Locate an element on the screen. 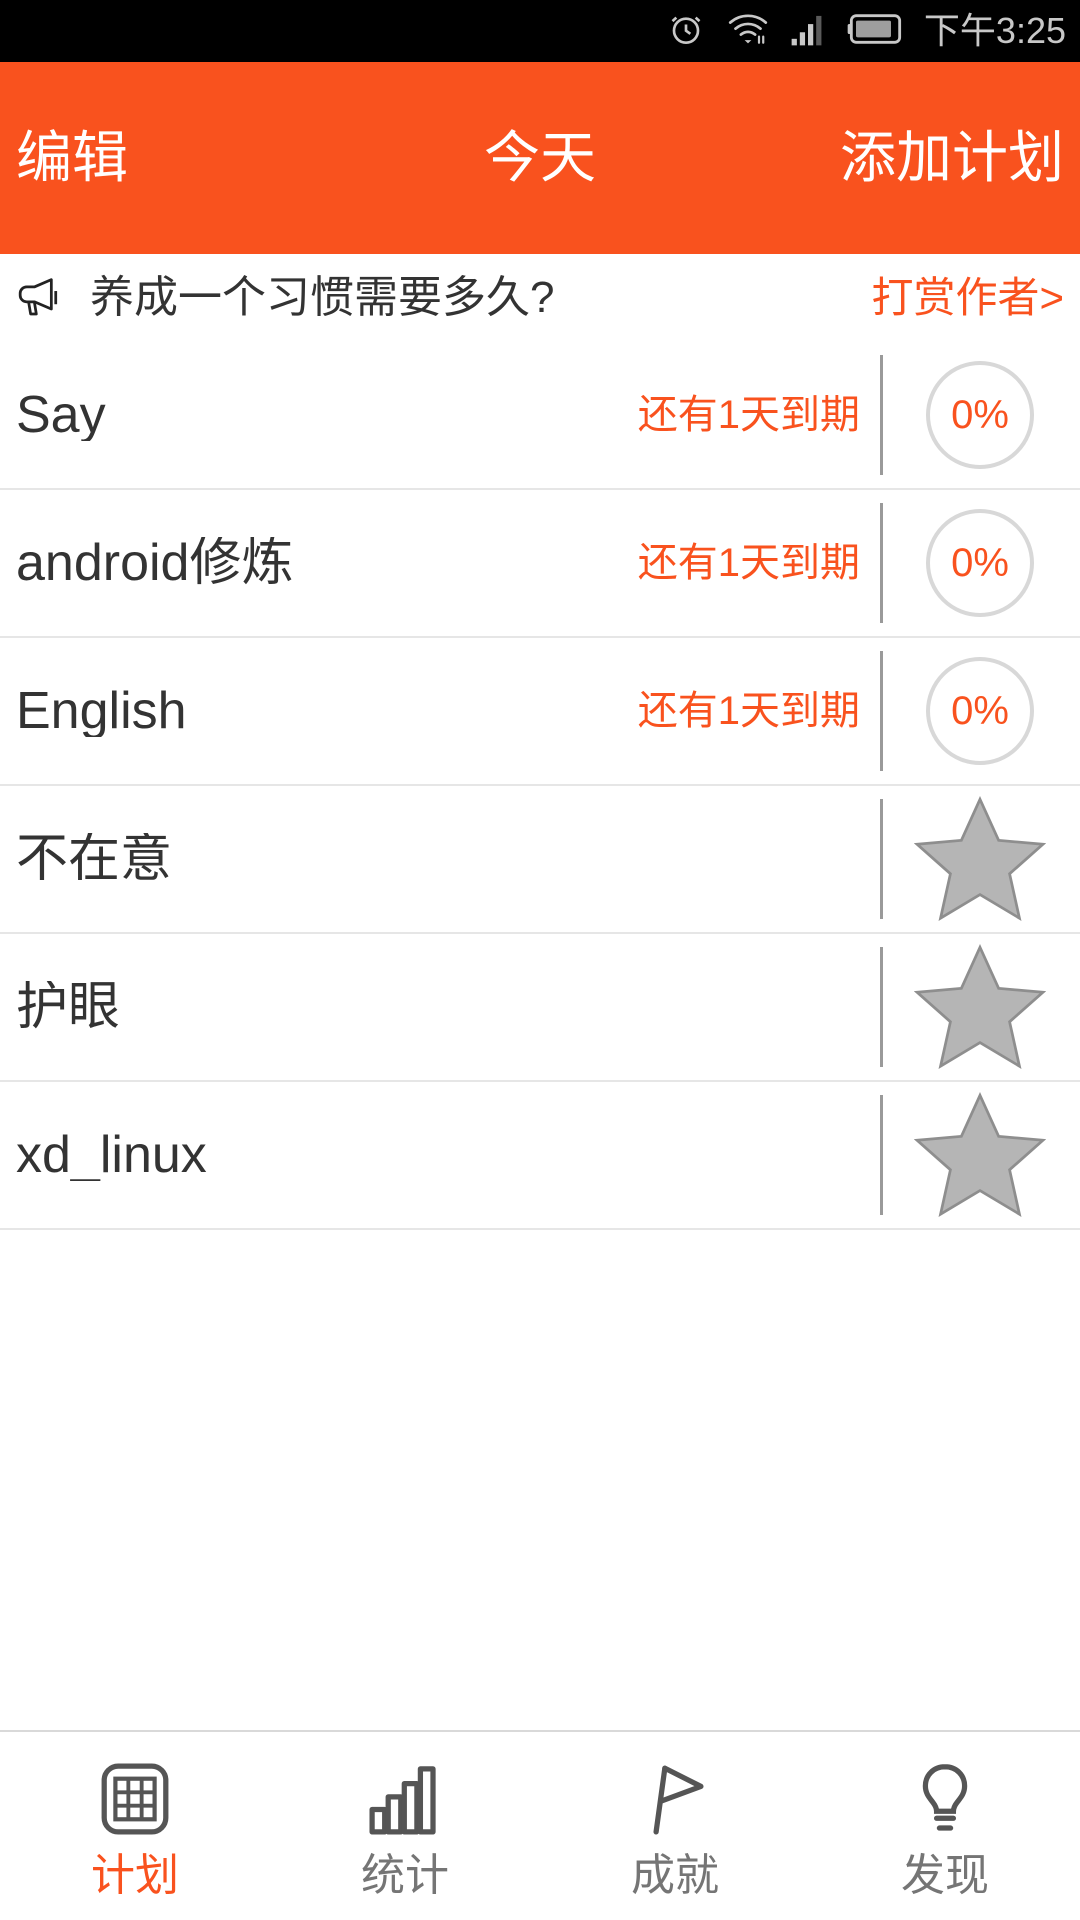 This screenshot has height=1920, width=1080. lightbulb-icon is located at coordinates (945, 1799).